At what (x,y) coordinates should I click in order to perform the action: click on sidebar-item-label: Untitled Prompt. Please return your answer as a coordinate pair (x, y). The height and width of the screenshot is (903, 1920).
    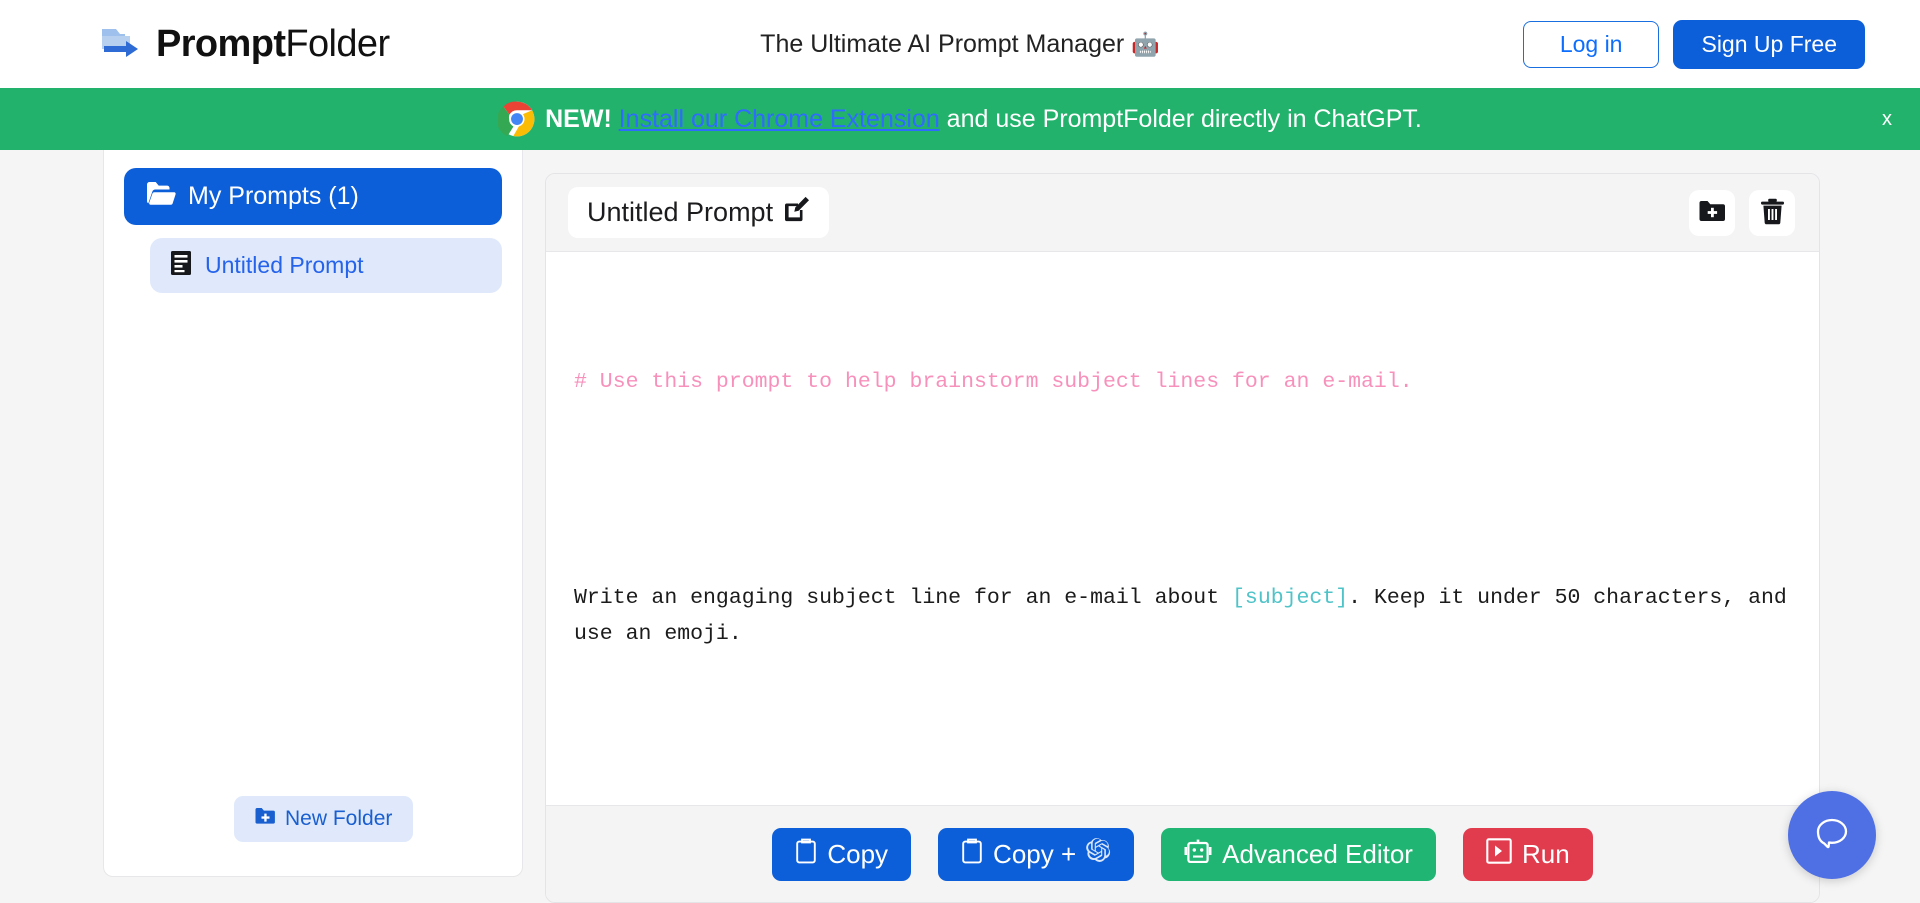
    Looking at the image, I should click on (284, 265).